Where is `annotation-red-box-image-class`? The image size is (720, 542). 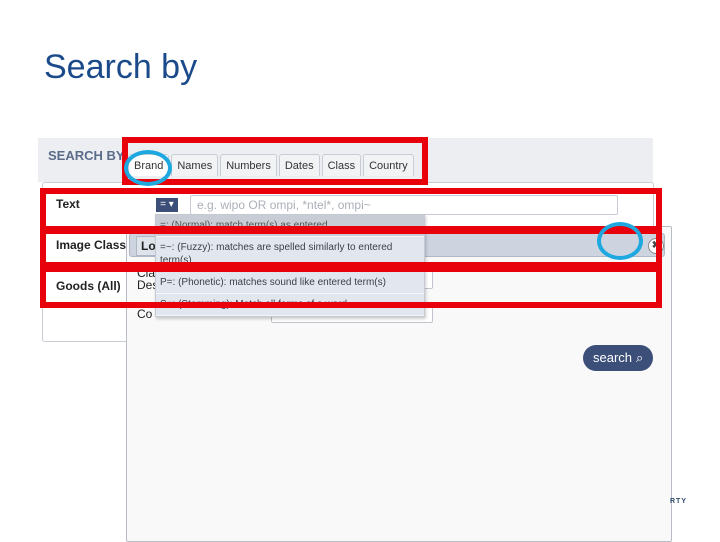 annotation-red-box-image-class is located at coordinates (351, 248).